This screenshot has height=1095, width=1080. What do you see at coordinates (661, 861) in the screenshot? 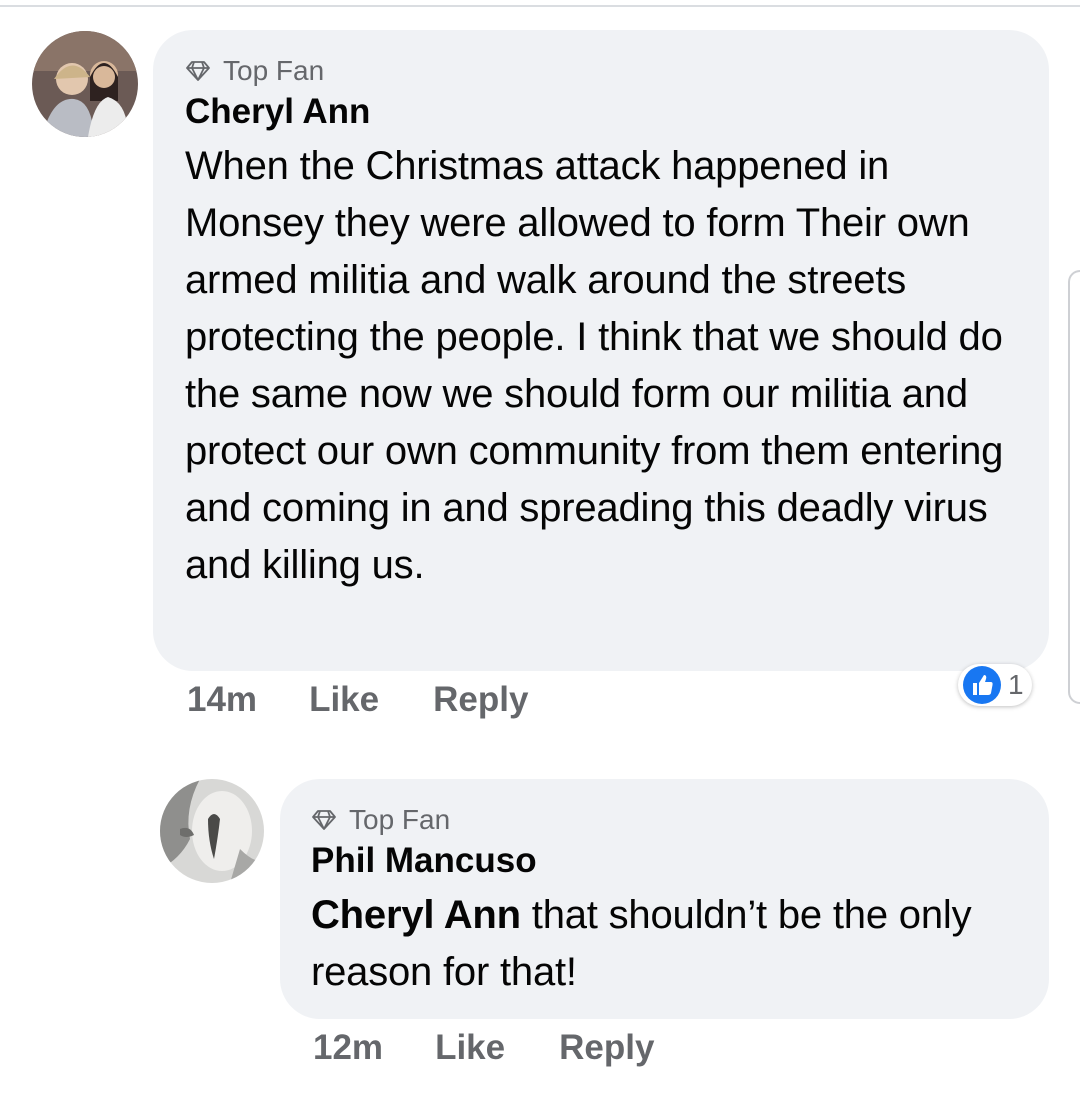
I see `comment-author: Phil Mancuso` at bounding box center [661, 861].